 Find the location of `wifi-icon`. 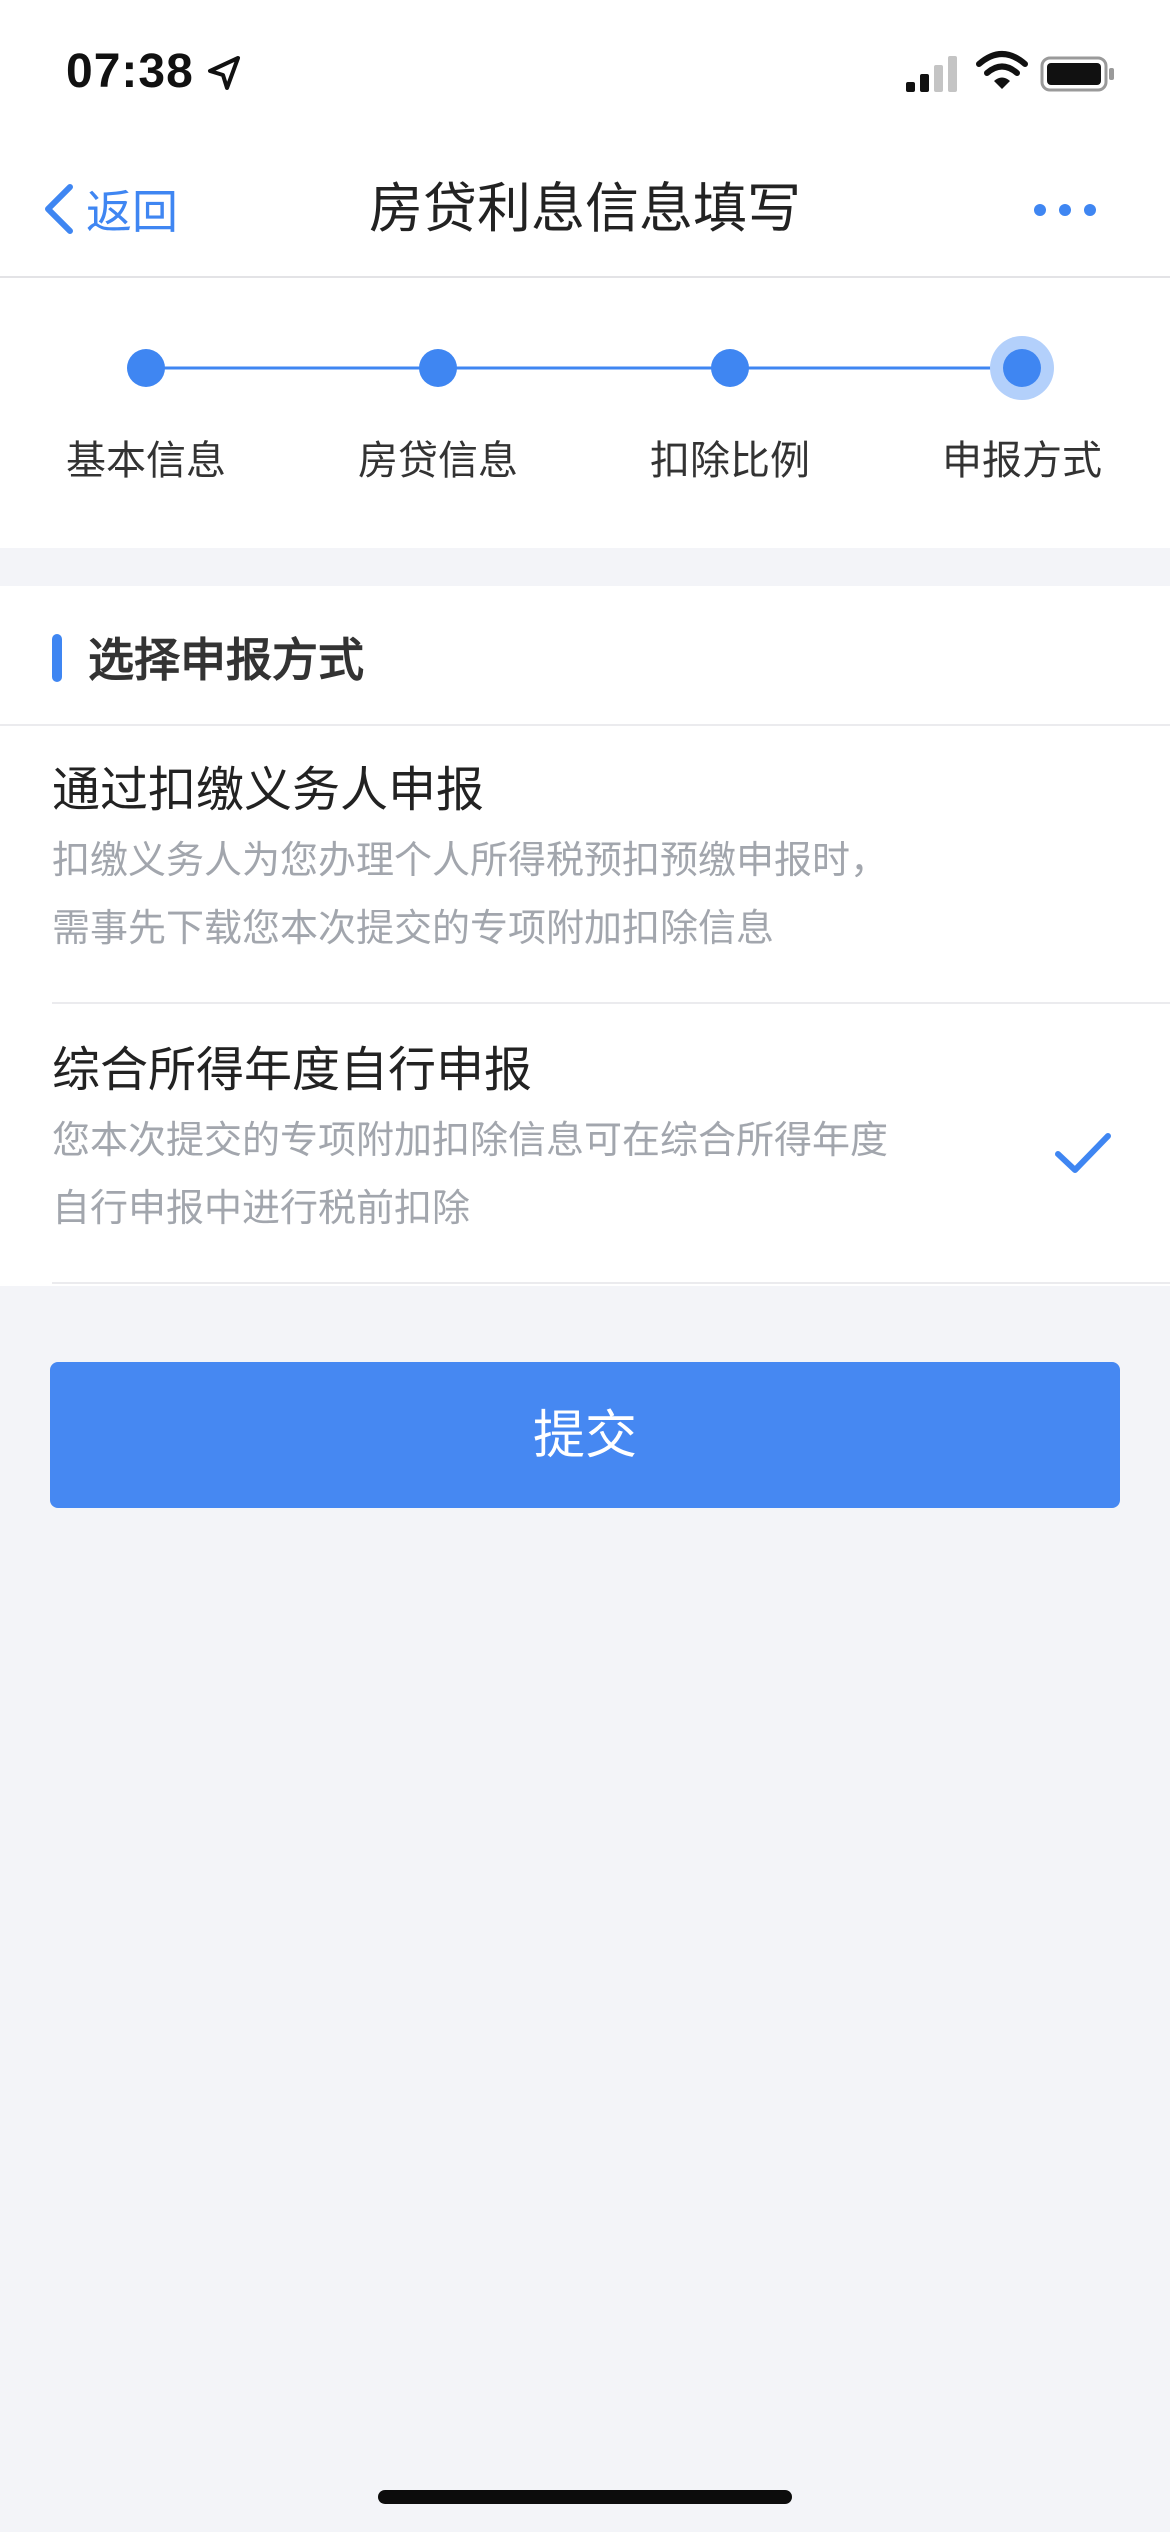

wifi-icon is located at coordinates (1002, 70).